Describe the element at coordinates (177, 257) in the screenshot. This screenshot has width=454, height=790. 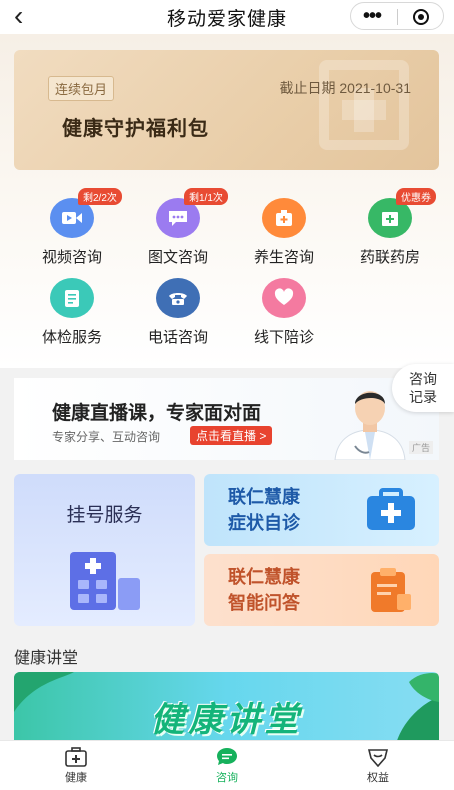
I see `service-label: 图文咨询` at that location.